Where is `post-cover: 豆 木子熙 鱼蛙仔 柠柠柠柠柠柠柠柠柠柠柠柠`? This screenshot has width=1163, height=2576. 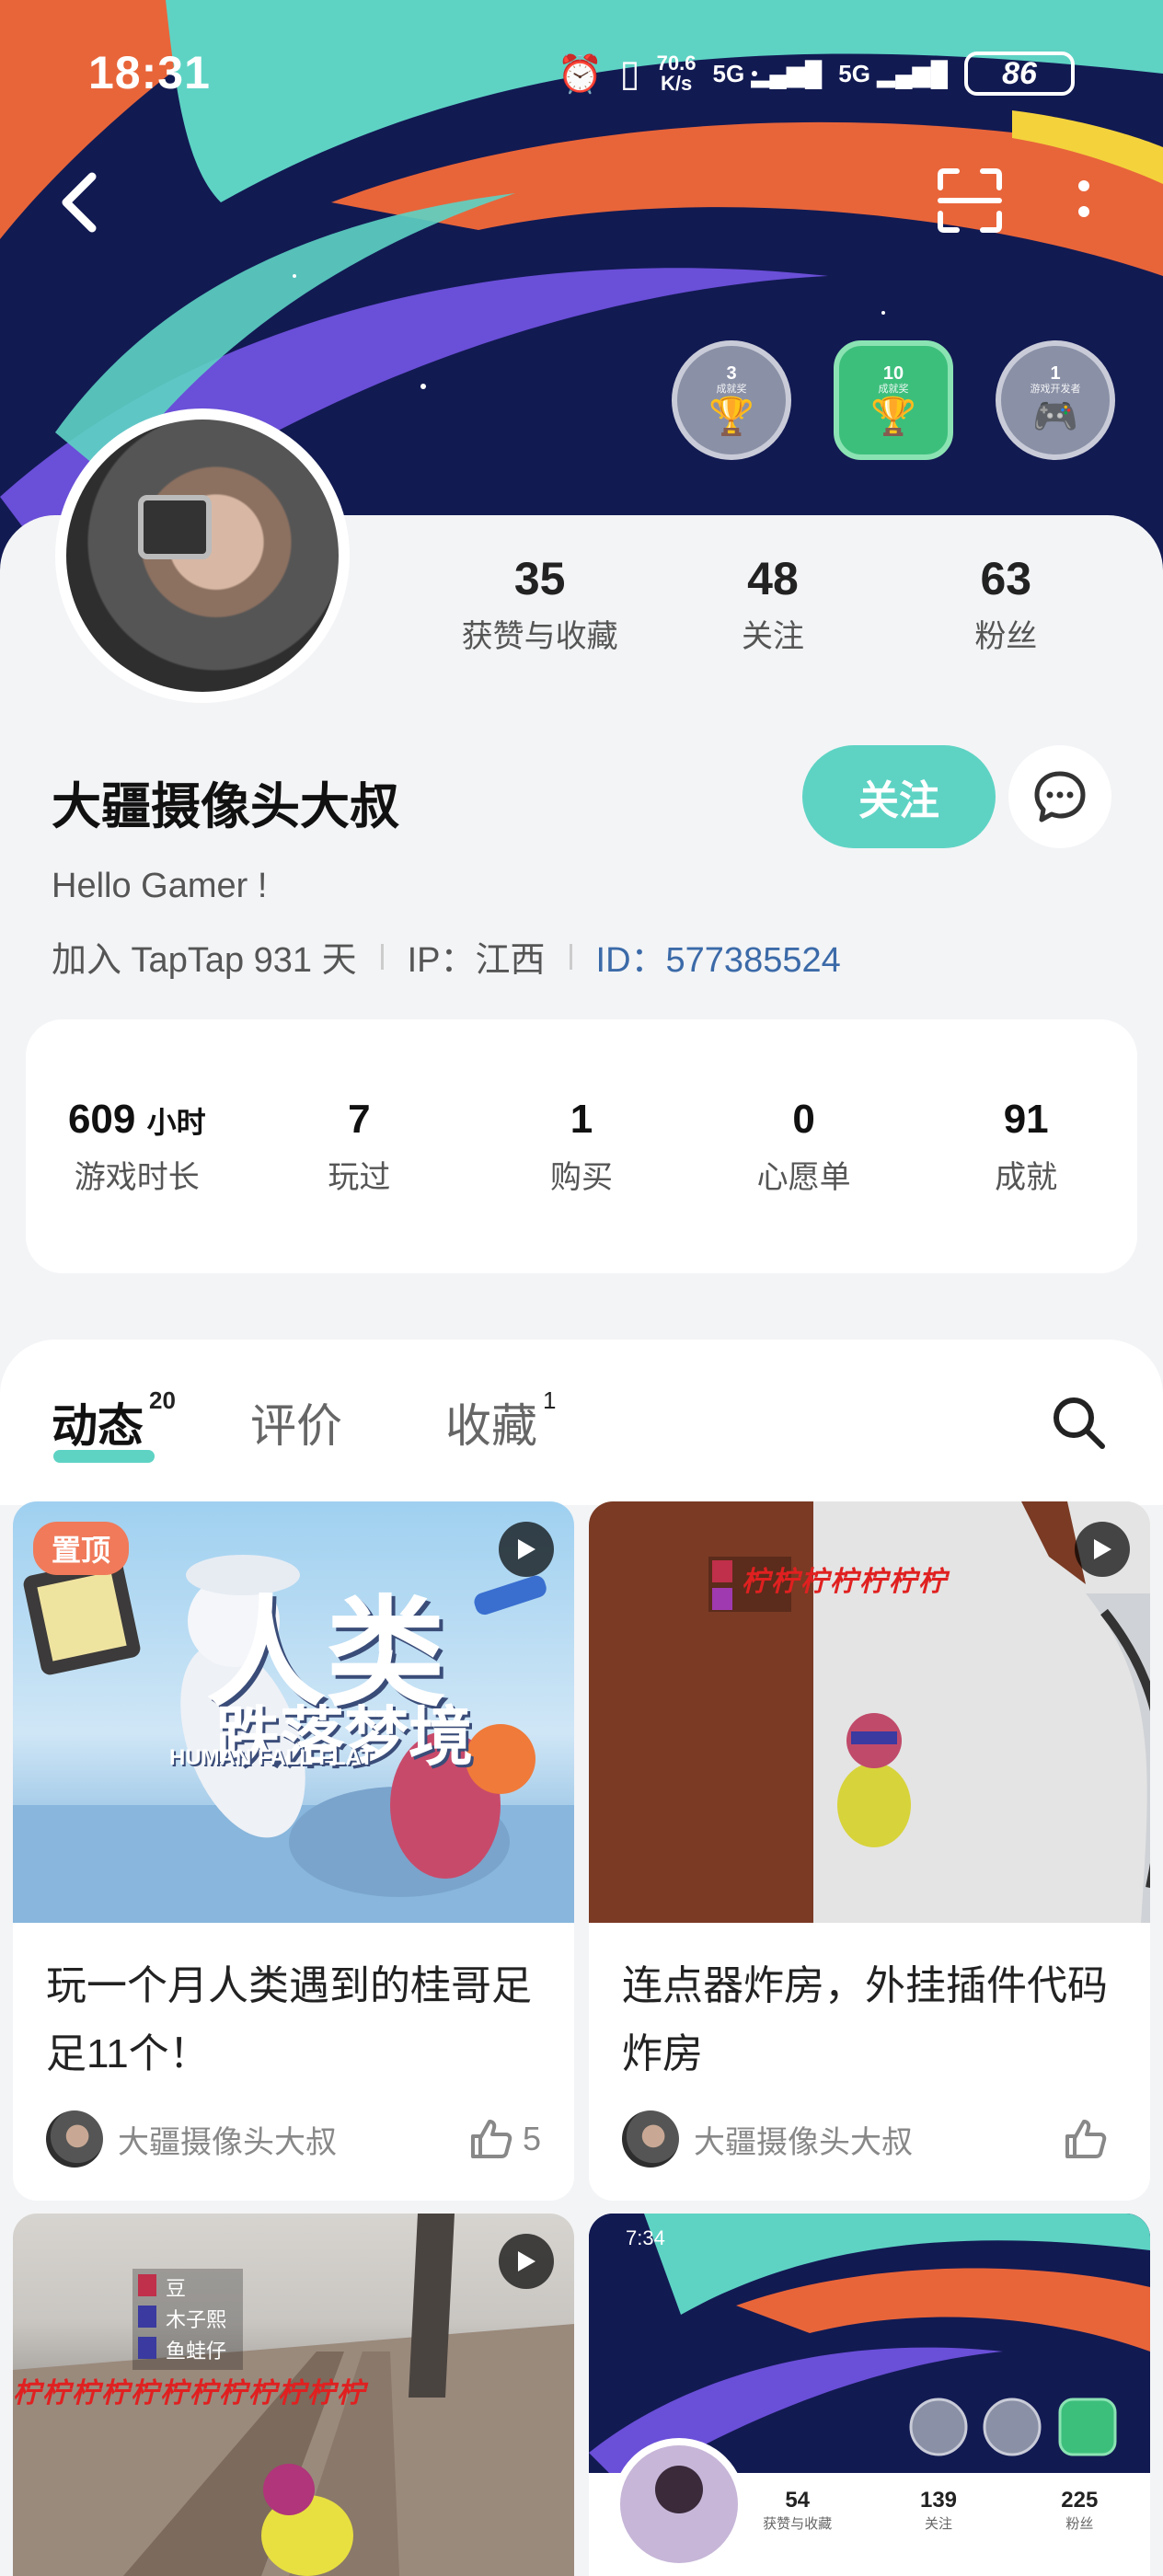
post-cover: 豆 木子熙 鱼蛙仔 柠柠柠柠柠柠柠柠柠柠柠柠 is located at coordinates (294, 2395).